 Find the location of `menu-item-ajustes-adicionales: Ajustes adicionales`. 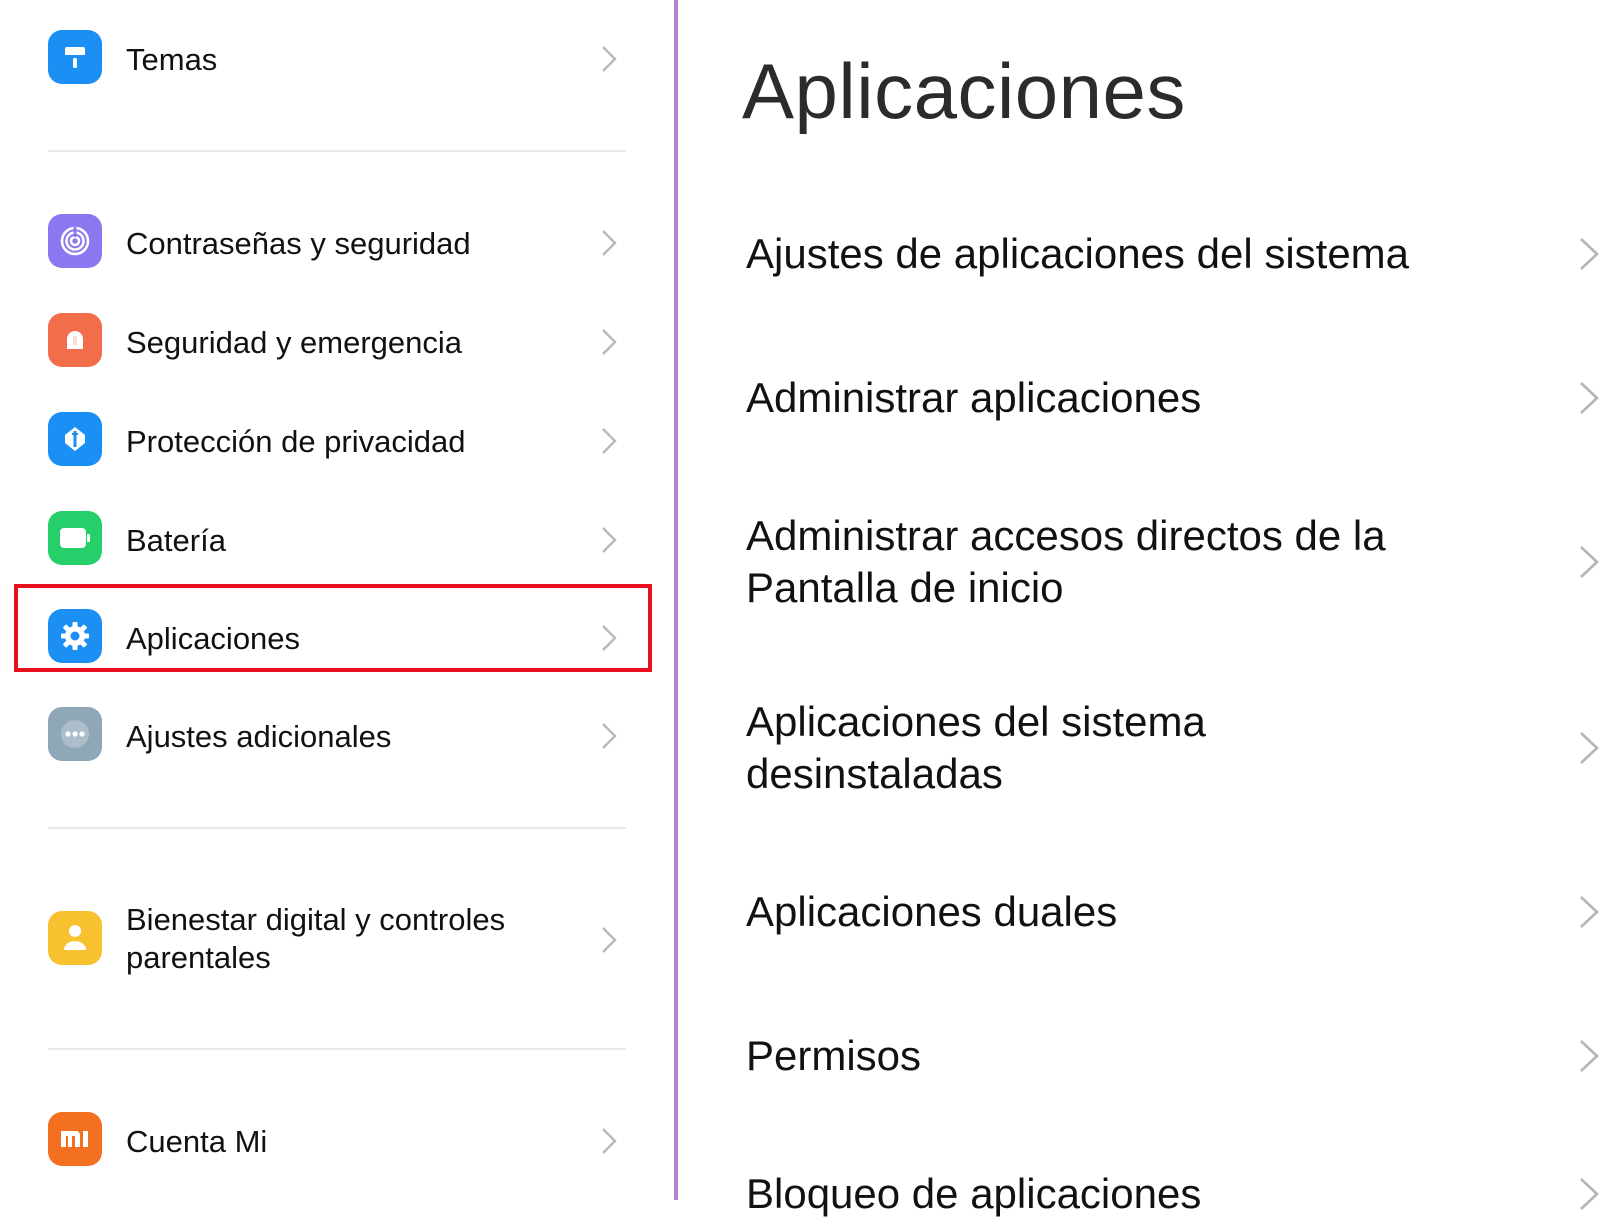

menu-item-ajustes-adicionales: Ajustes adicionales is located at coordinates (338, 737).